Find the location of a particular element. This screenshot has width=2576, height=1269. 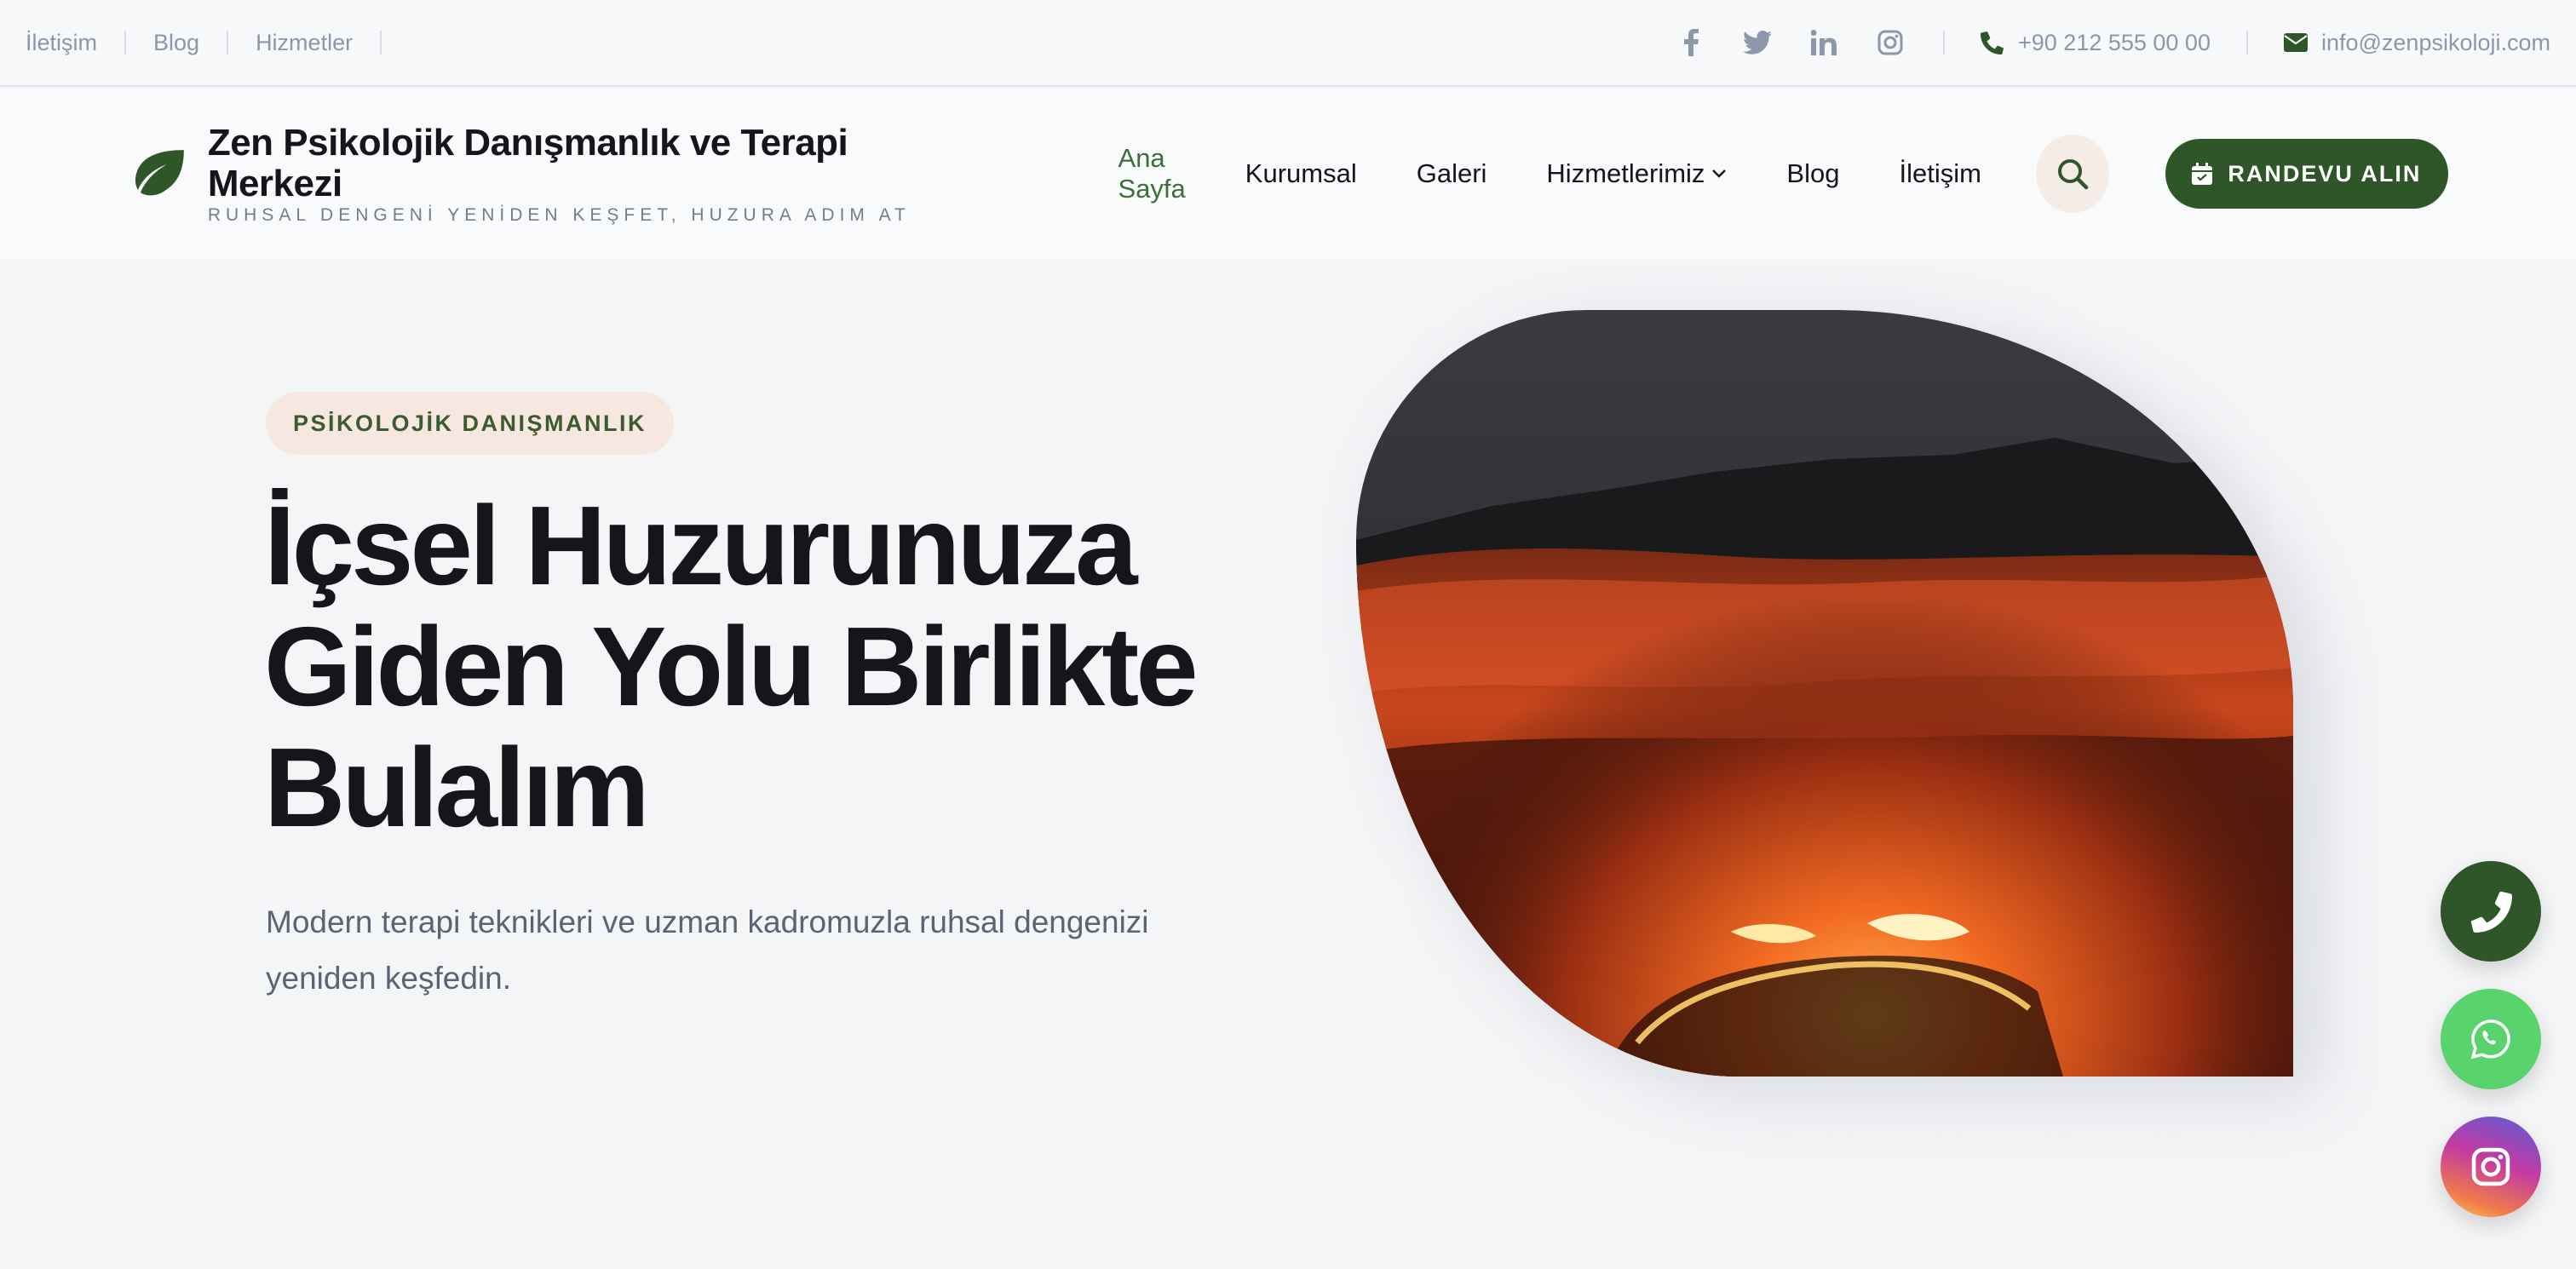

calendar-icon is located at coordinates (2203, 174).